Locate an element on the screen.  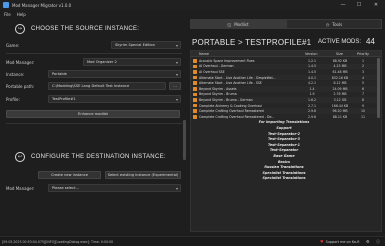
mod-version: 4.0.1 is located at coordinates (312, 77).